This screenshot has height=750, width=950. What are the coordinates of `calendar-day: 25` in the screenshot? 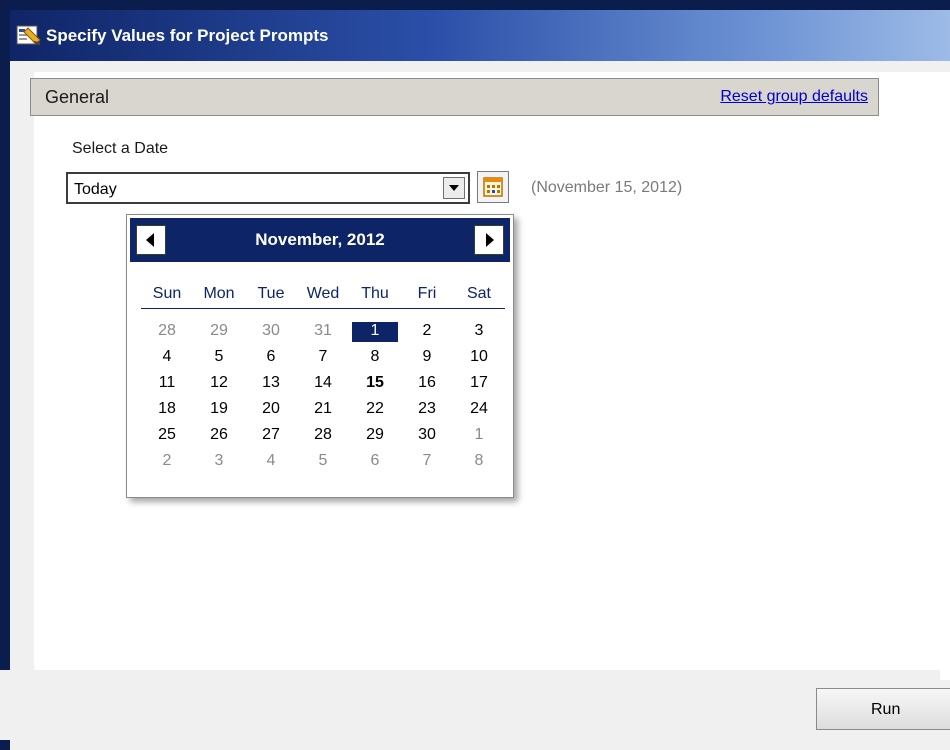 It's located at (167, 435).